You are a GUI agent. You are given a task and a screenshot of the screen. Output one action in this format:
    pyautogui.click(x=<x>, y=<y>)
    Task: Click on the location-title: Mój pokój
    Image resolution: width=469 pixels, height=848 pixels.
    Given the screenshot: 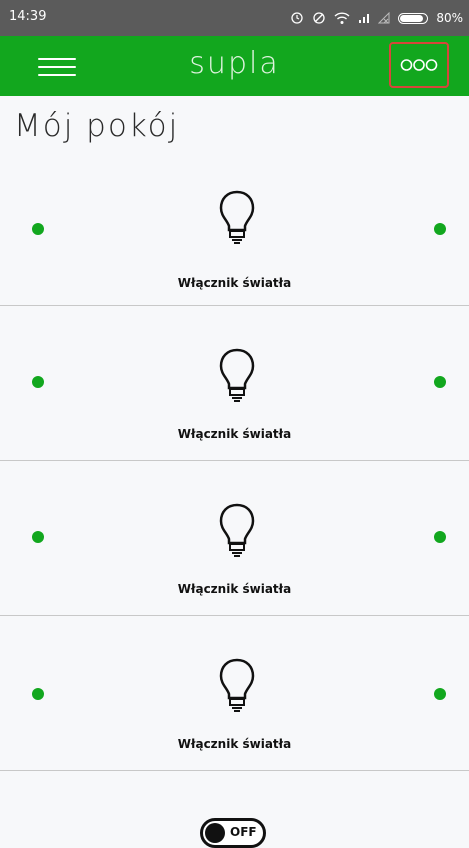 What is the action you would take?
    pyautogui.click(x=97, y=126)
    